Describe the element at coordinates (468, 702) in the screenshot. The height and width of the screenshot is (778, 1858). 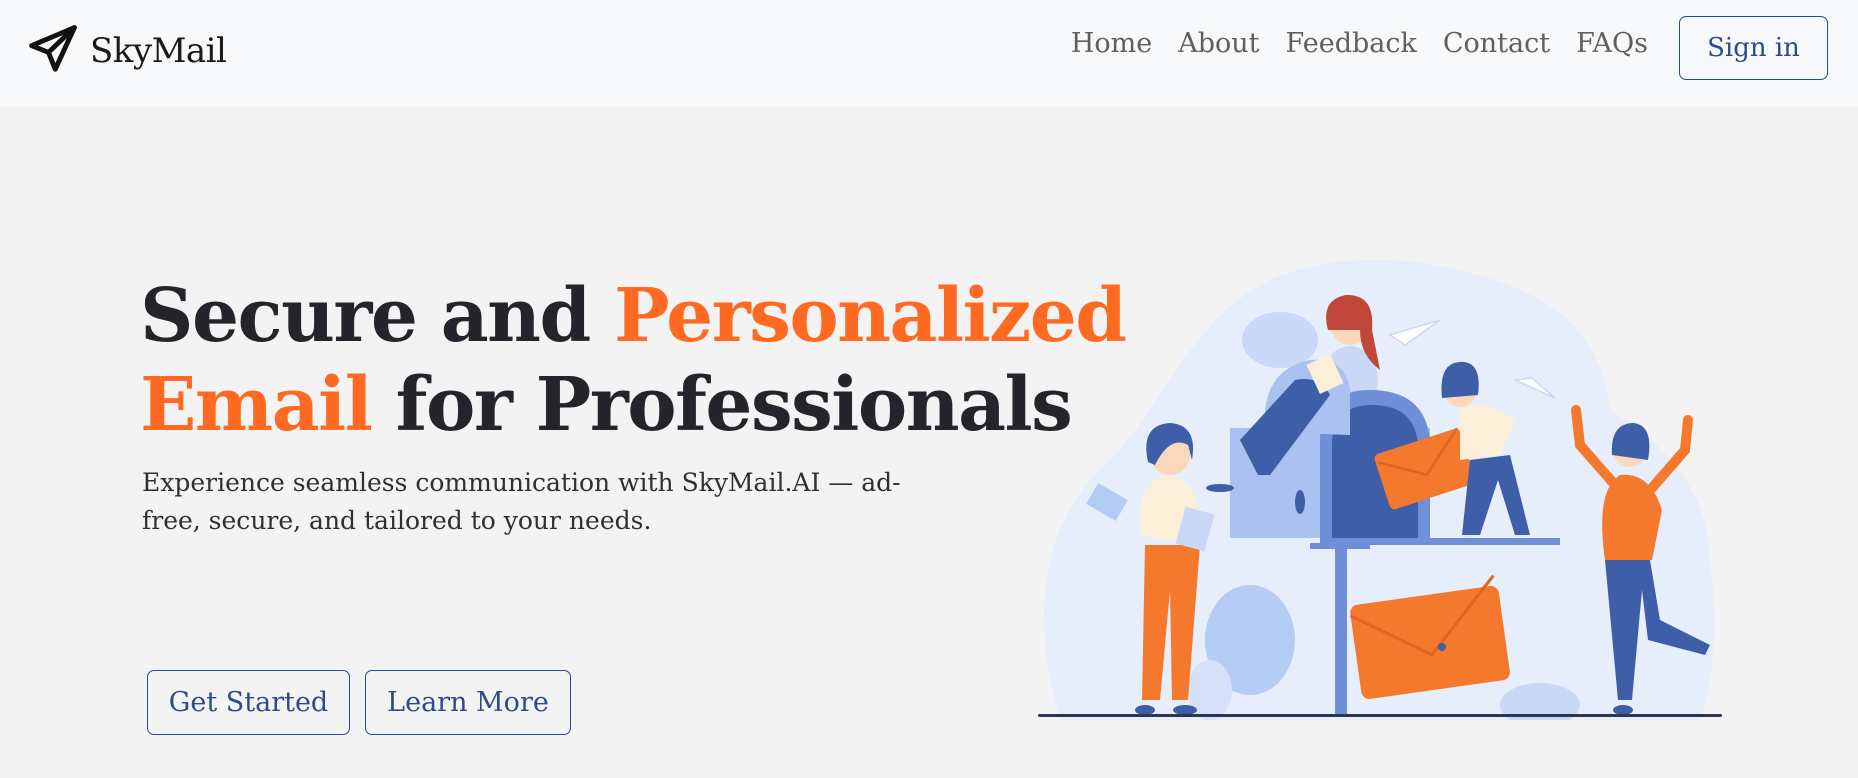
I see `learn-more-button: Learn More` at that location.